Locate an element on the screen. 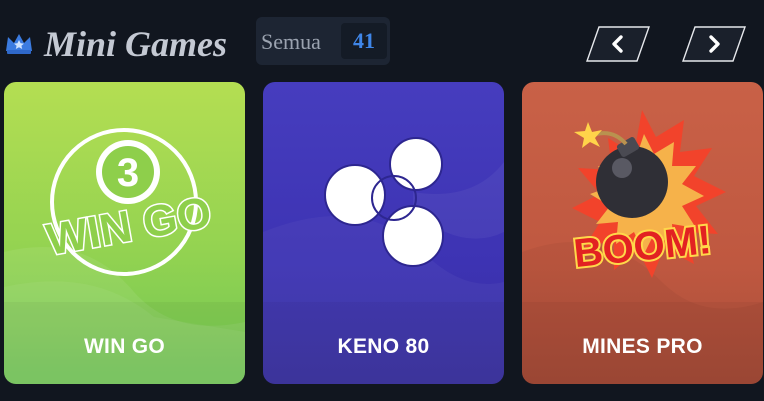 The height and width of the screenshot is (401, 764). svg-text: 3 is located at coordinates (128, 173).